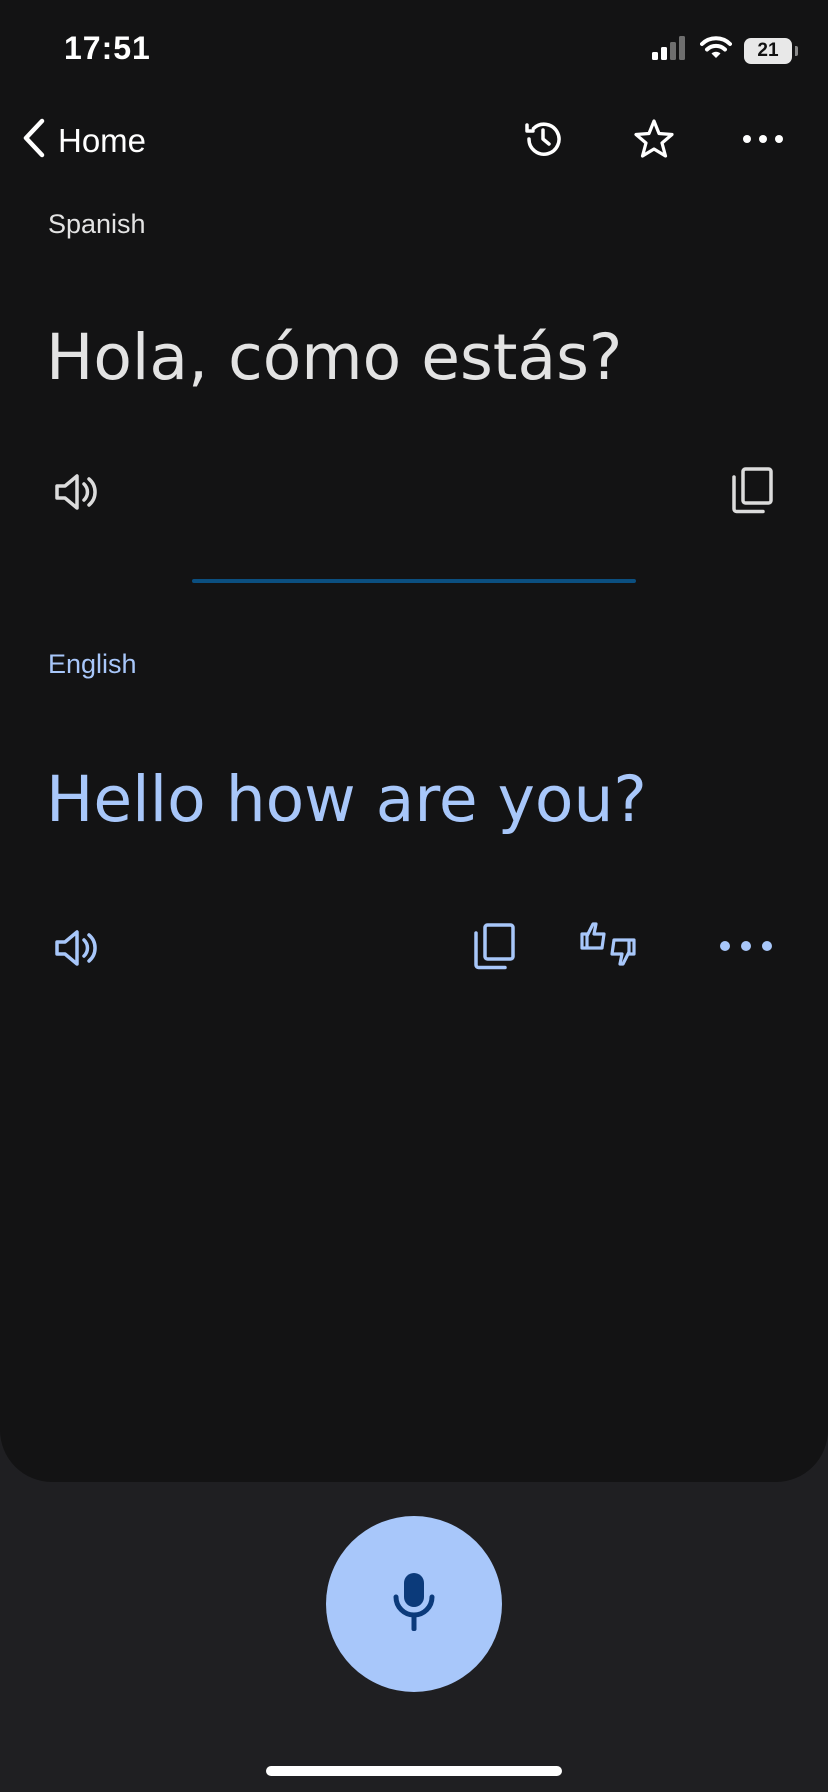  I want to click on star-icon, so click(654, 141).